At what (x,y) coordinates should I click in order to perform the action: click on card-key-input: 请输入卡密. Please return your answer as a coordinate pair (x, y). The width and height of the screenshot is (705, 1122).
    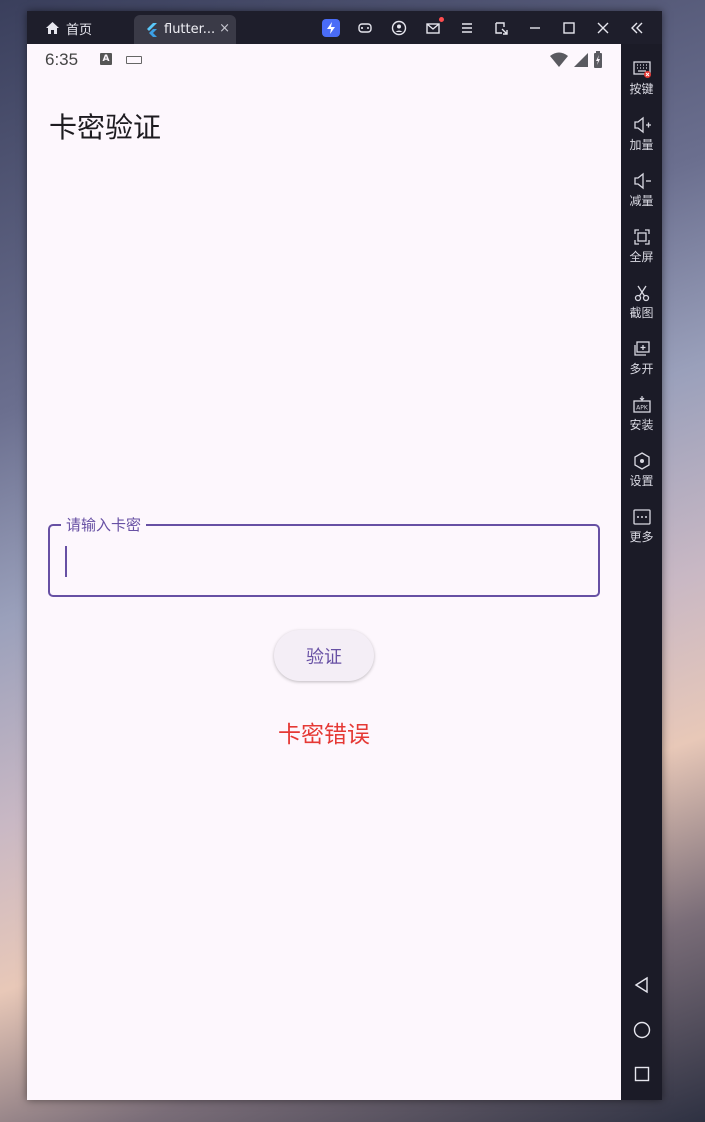
    Looking at the image, I should click on (324, 556).